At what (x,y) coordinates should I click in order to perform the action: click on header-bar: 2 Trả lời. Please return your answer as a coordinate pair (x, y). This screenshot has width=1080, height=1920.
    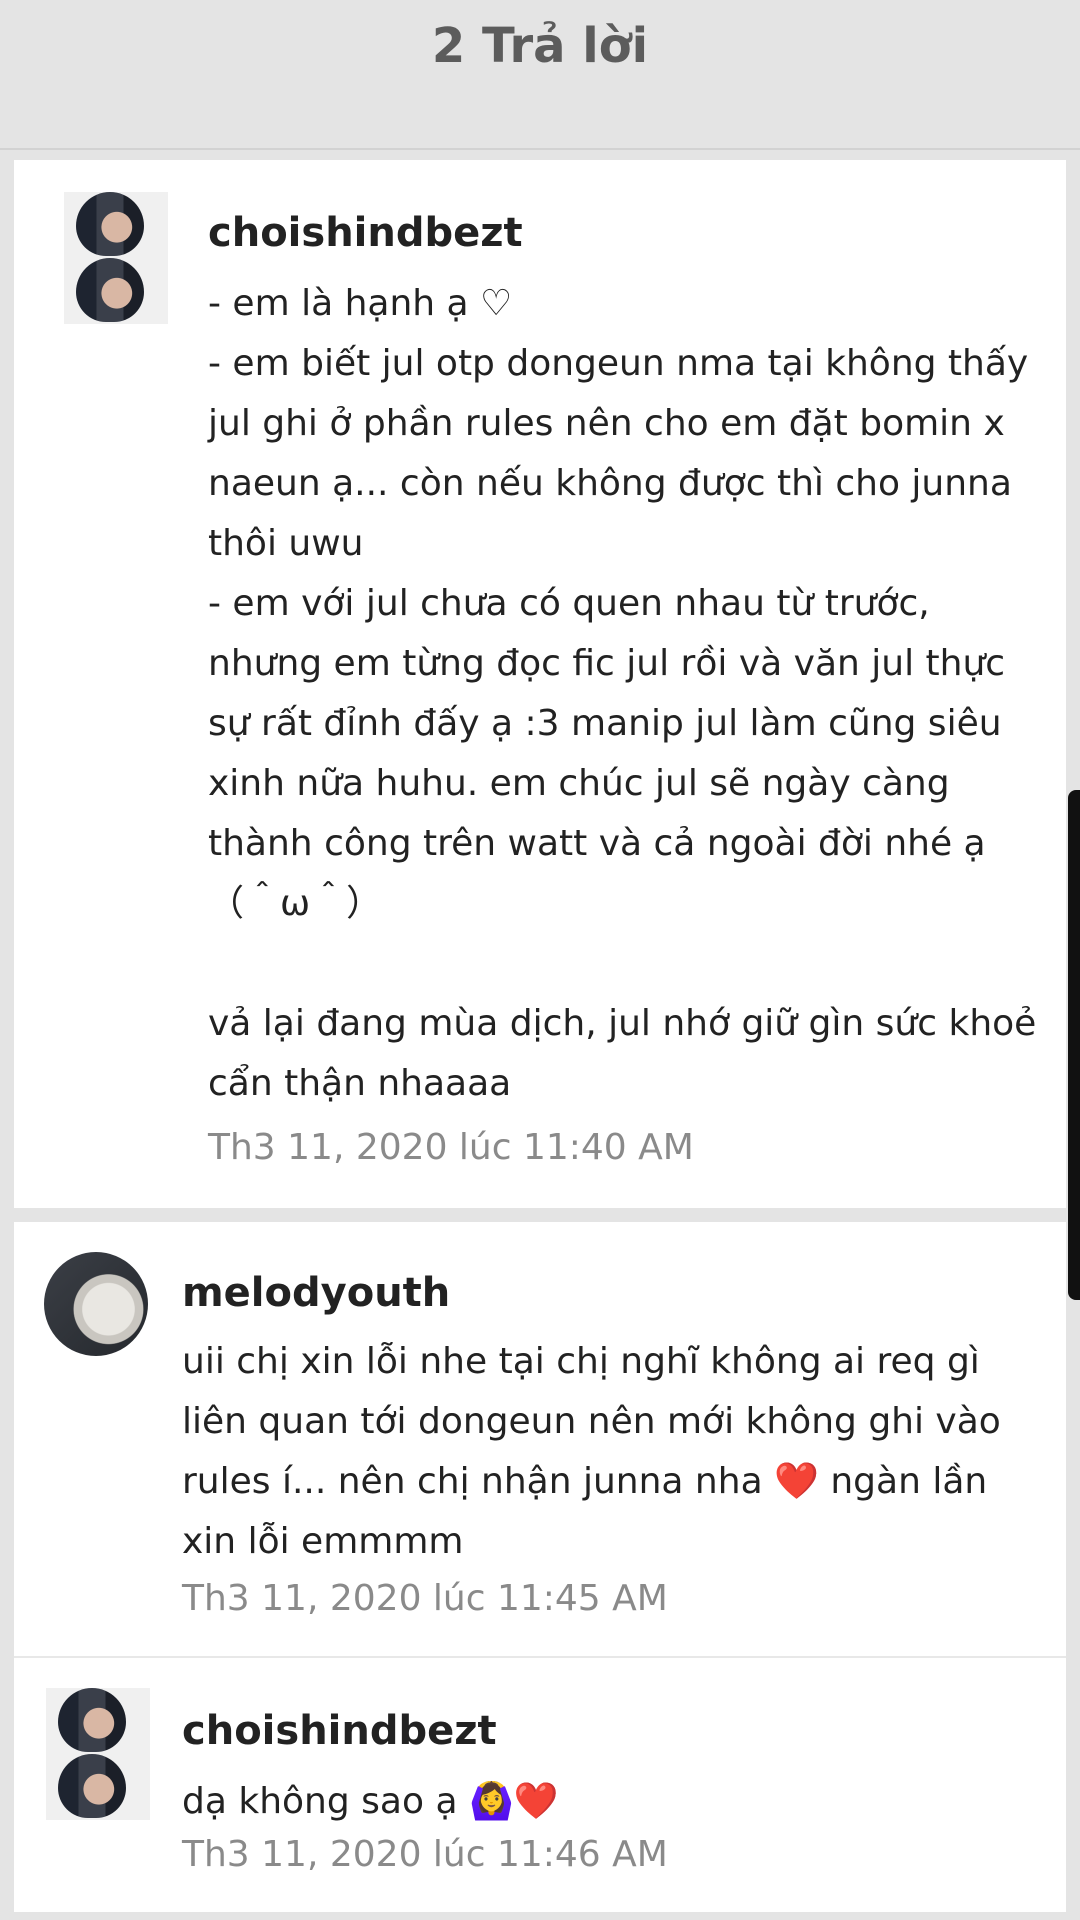
    Looking at the image, I should click on (540, 75).